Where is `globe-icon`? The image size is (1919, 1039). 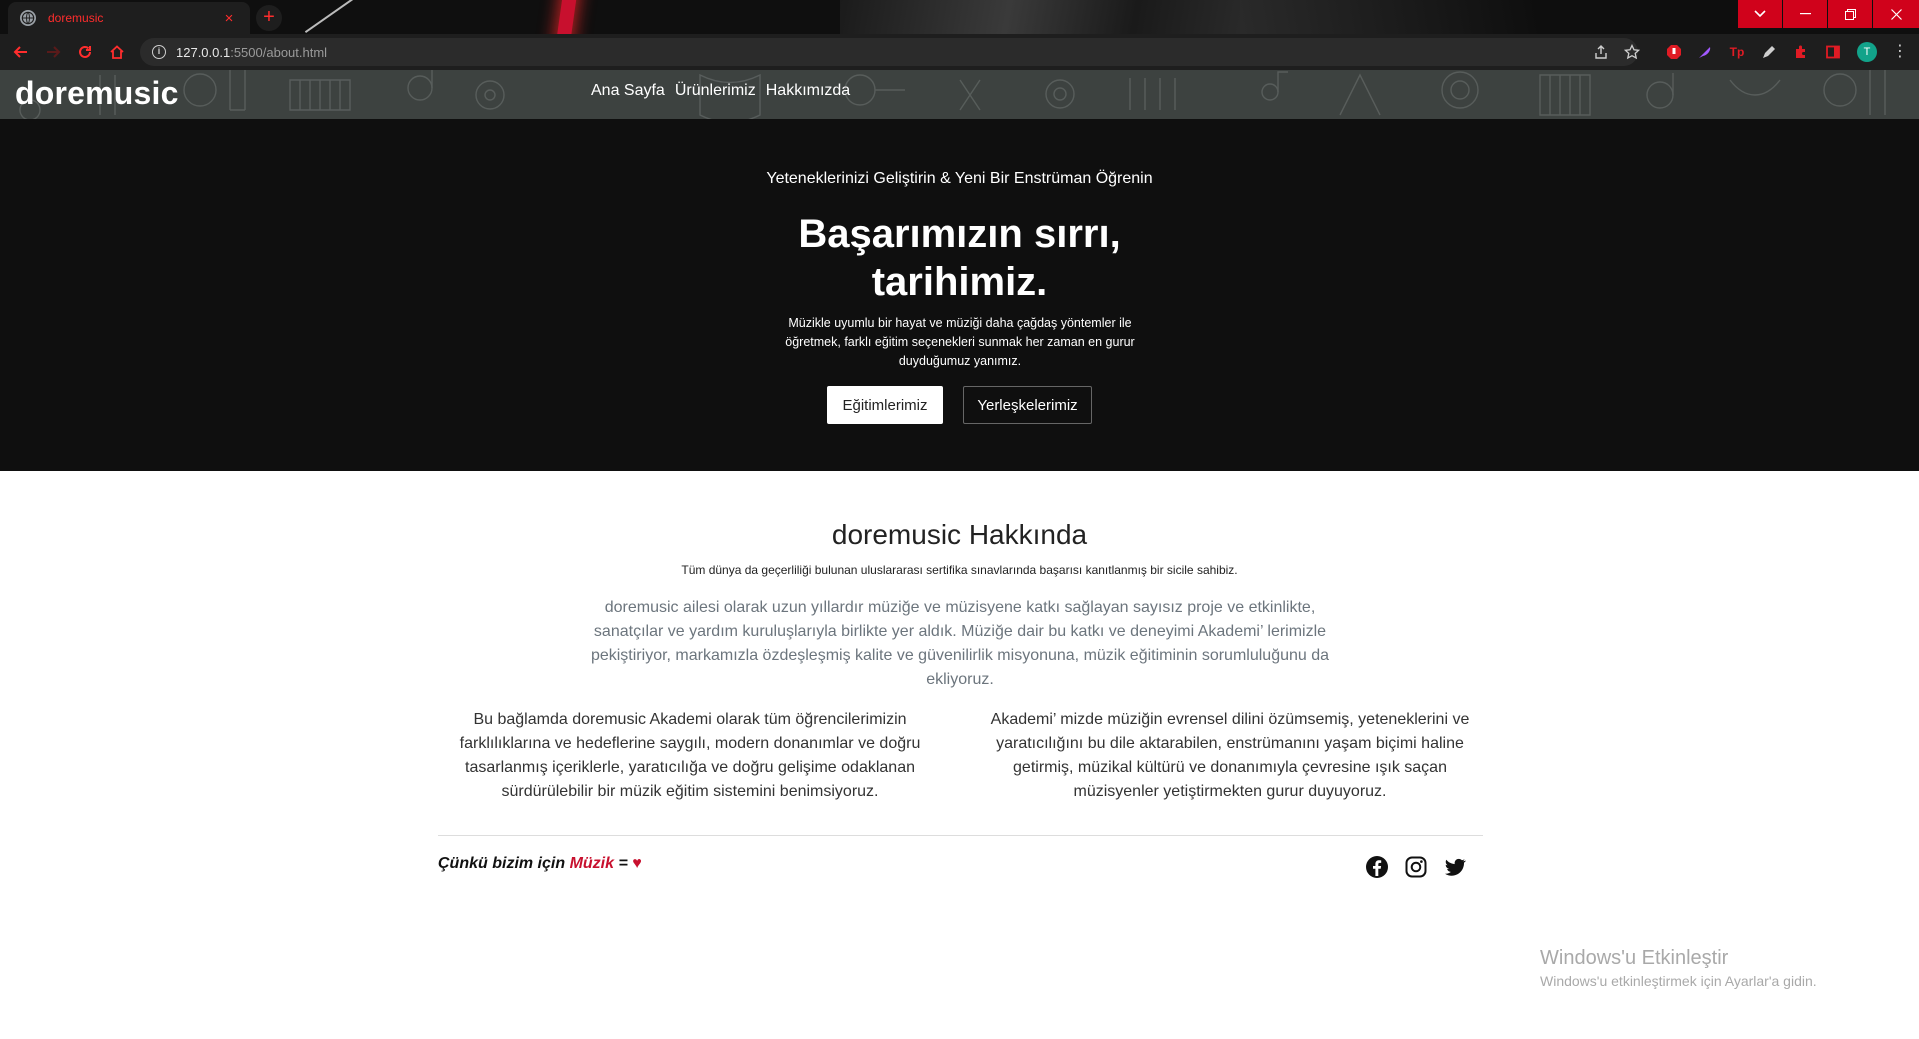
globe-icon is located at coordinates (28, 18).